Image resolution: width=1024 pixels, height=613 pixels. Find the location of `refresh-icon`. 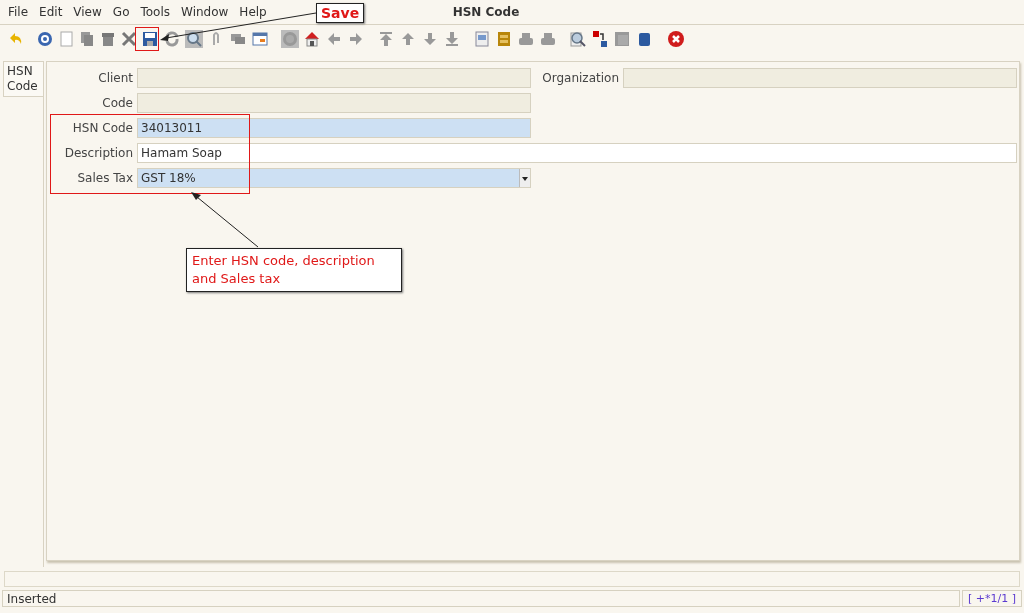

refresh-icon is located at coordinates (172, 39).